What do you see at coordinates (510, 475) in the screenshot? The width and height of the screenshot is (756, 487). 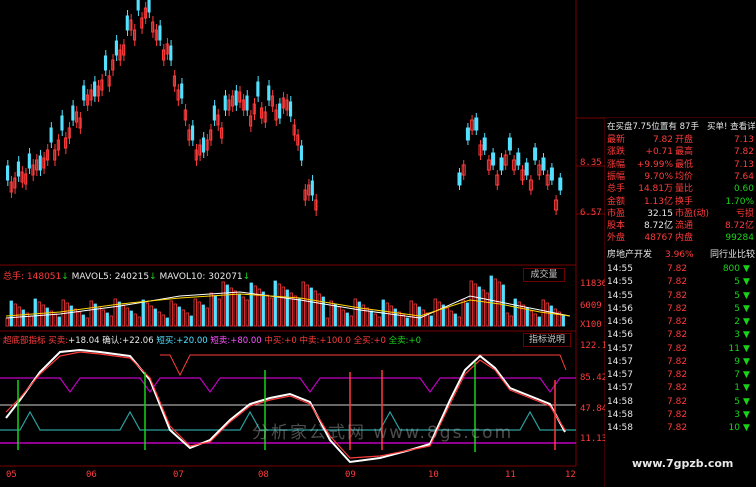 I see `x-tick: 11` at bounding box center [510, 475].